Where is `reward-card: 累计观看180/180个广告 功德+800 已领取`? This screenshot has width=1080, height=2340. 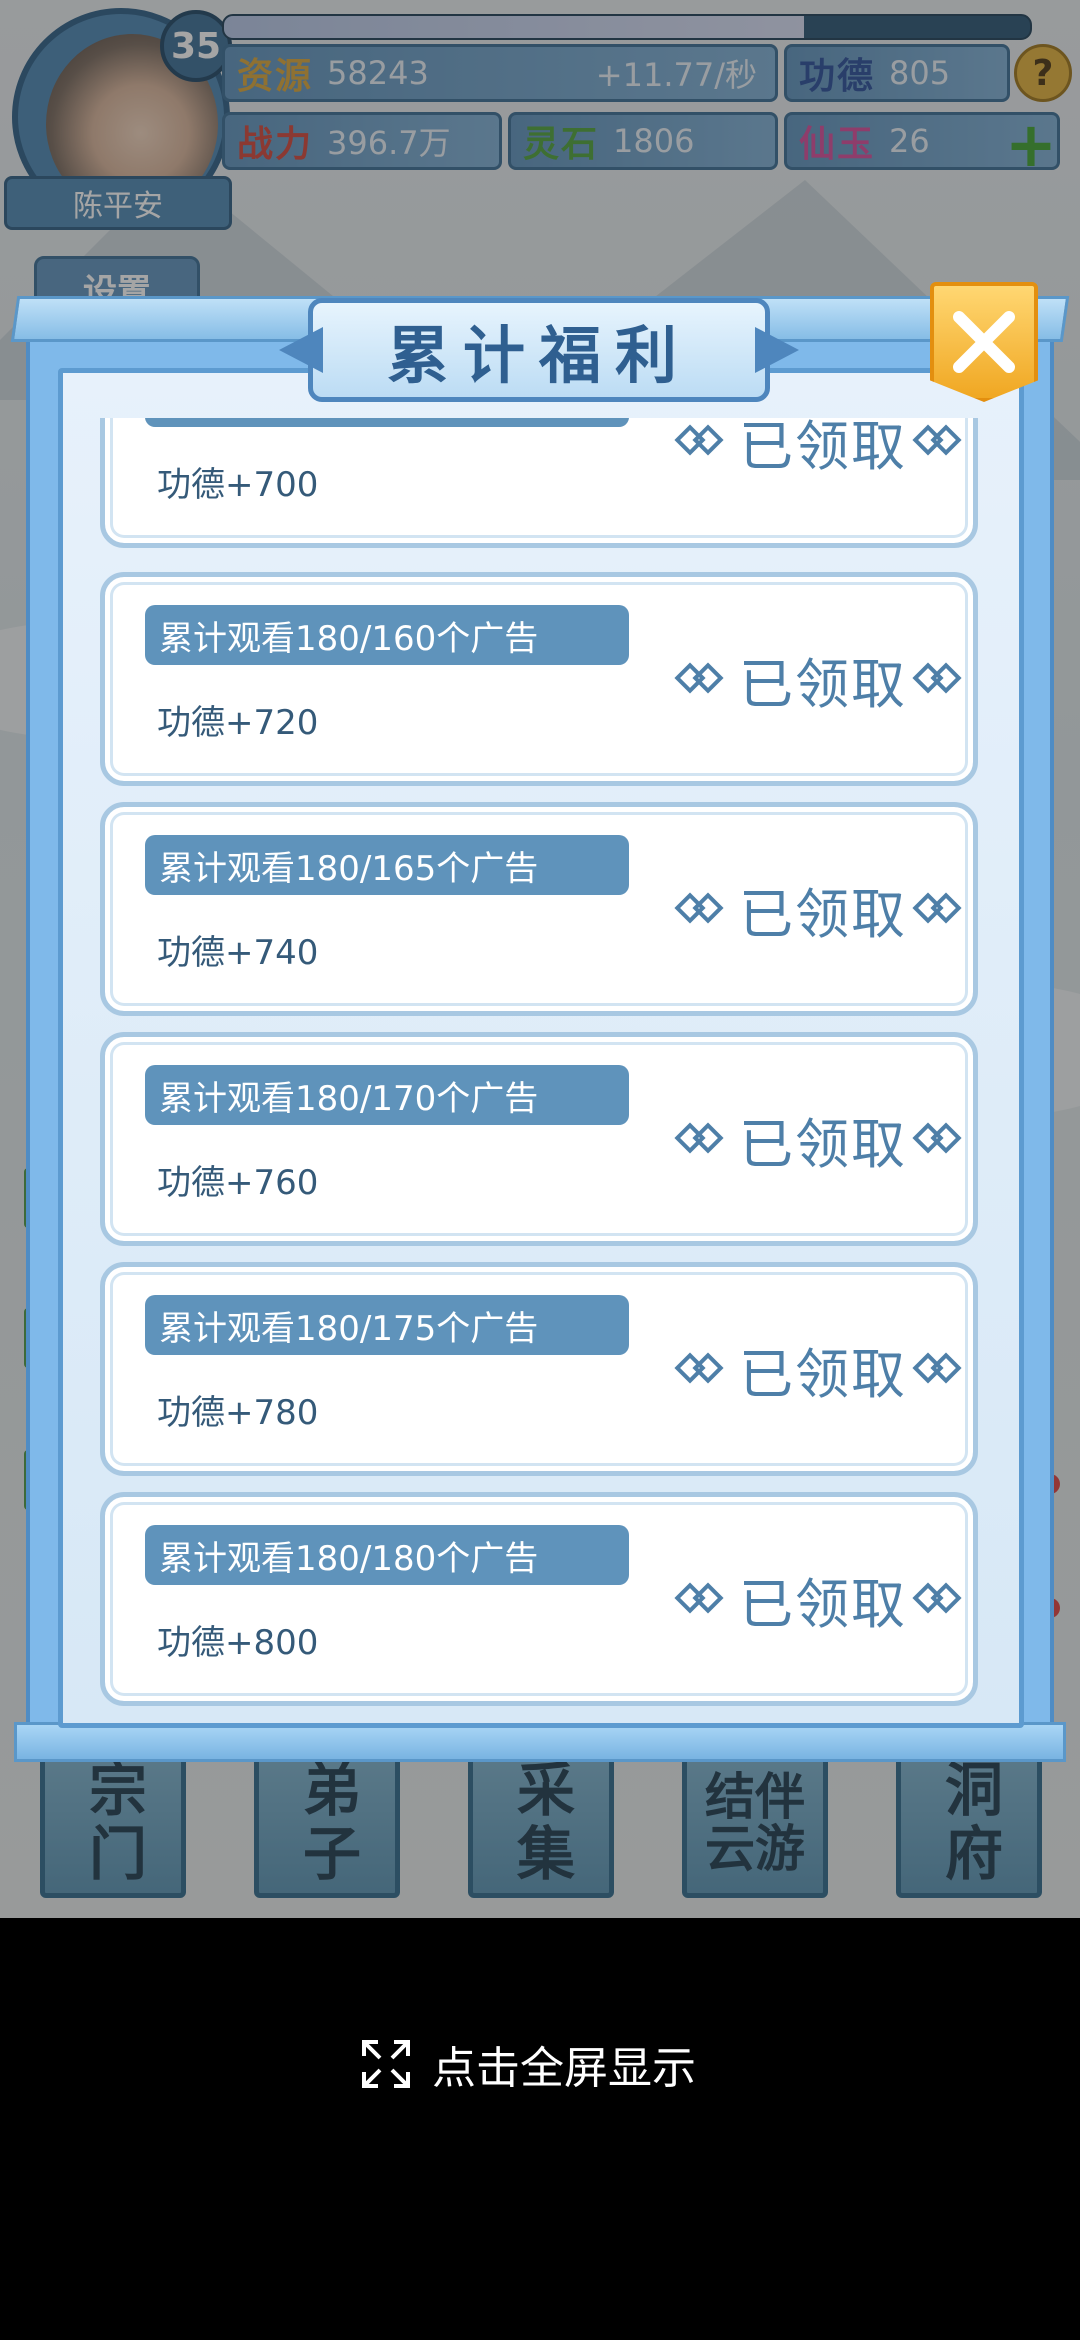 reward-card: 累计观看180/180个广告 功德+800 已领取 is located at coordinates (539, 1599).